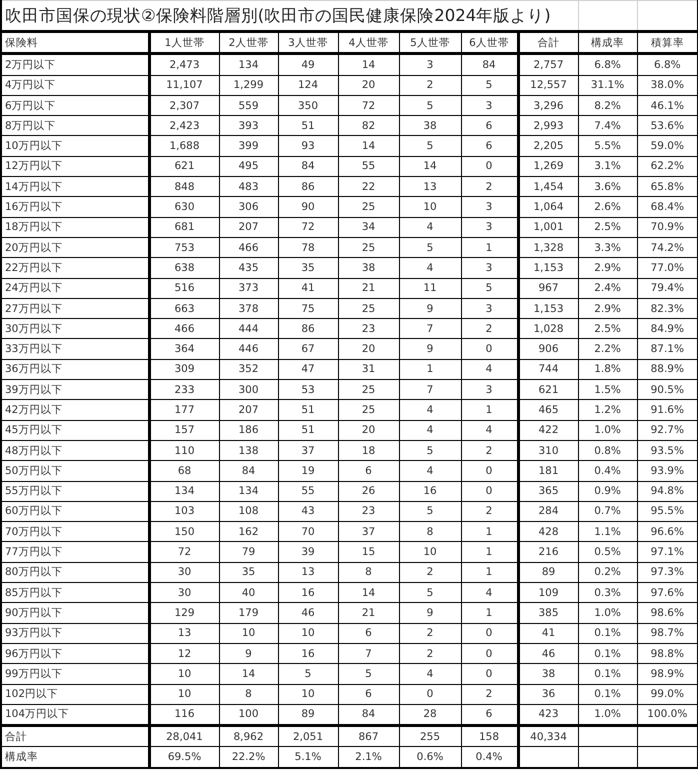  I want to click on table-cell: 96.6%, so click(667, 532).